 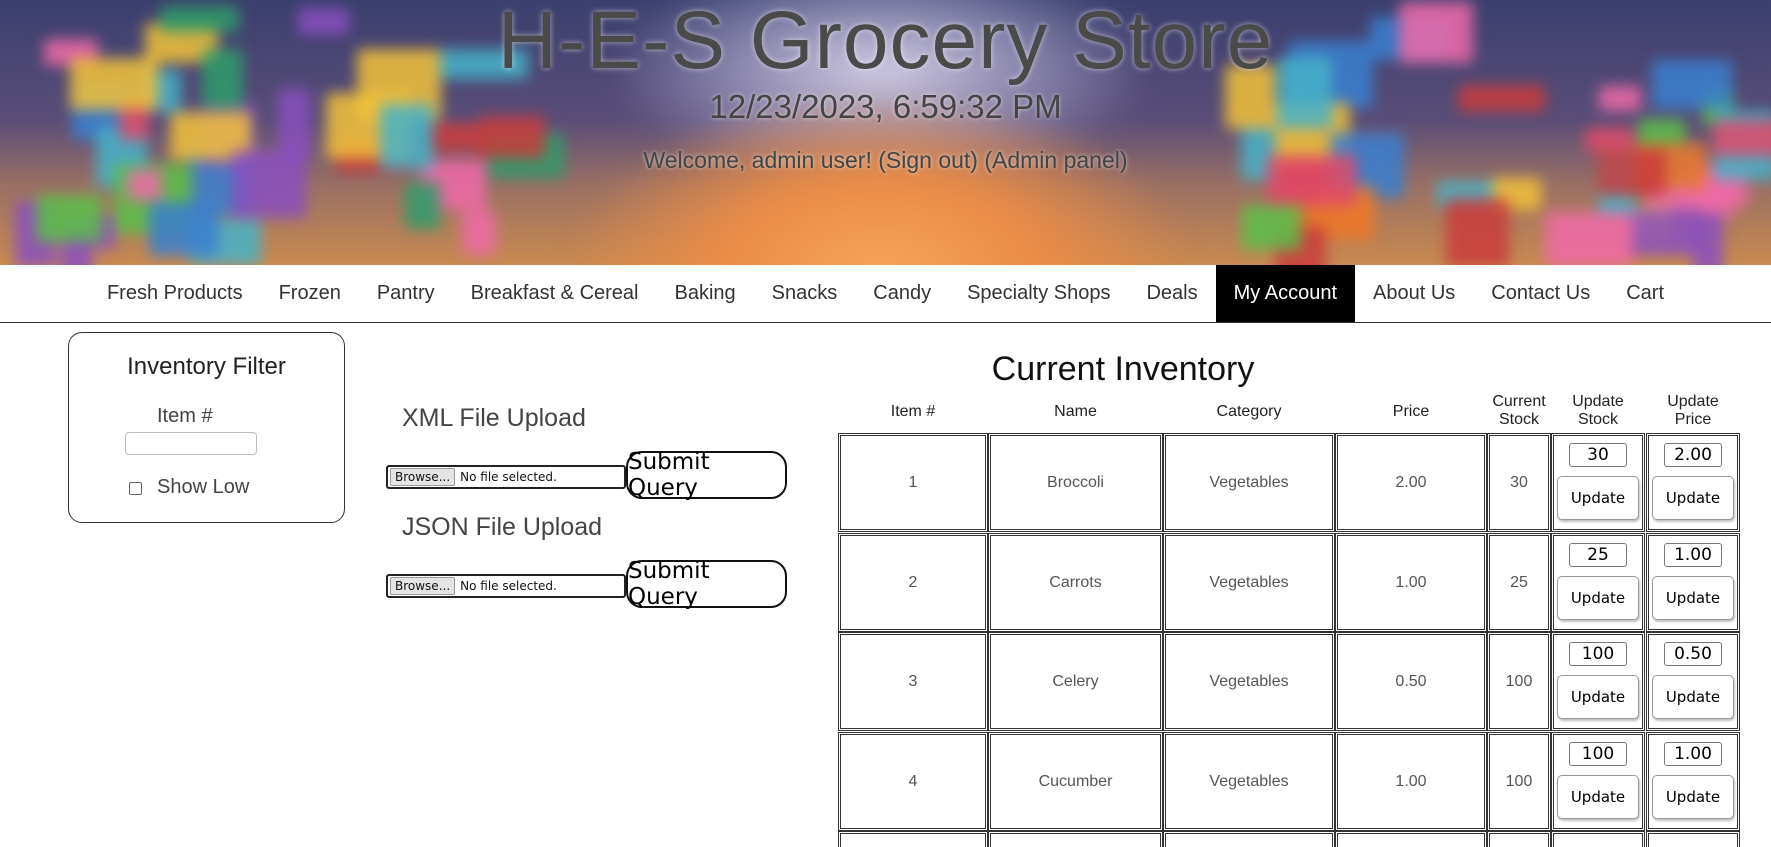 I want to click on cell-name: Carrots, so click(x=1075, y=582).